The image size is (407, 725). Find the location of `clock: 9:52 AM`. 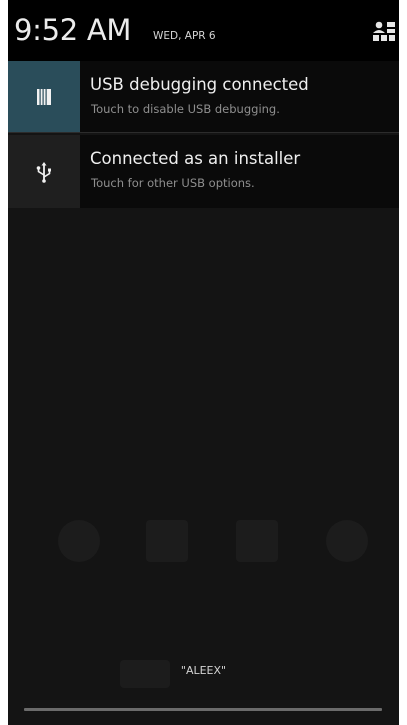

clock: 9:52 AM is located at coordinates (73, 30).